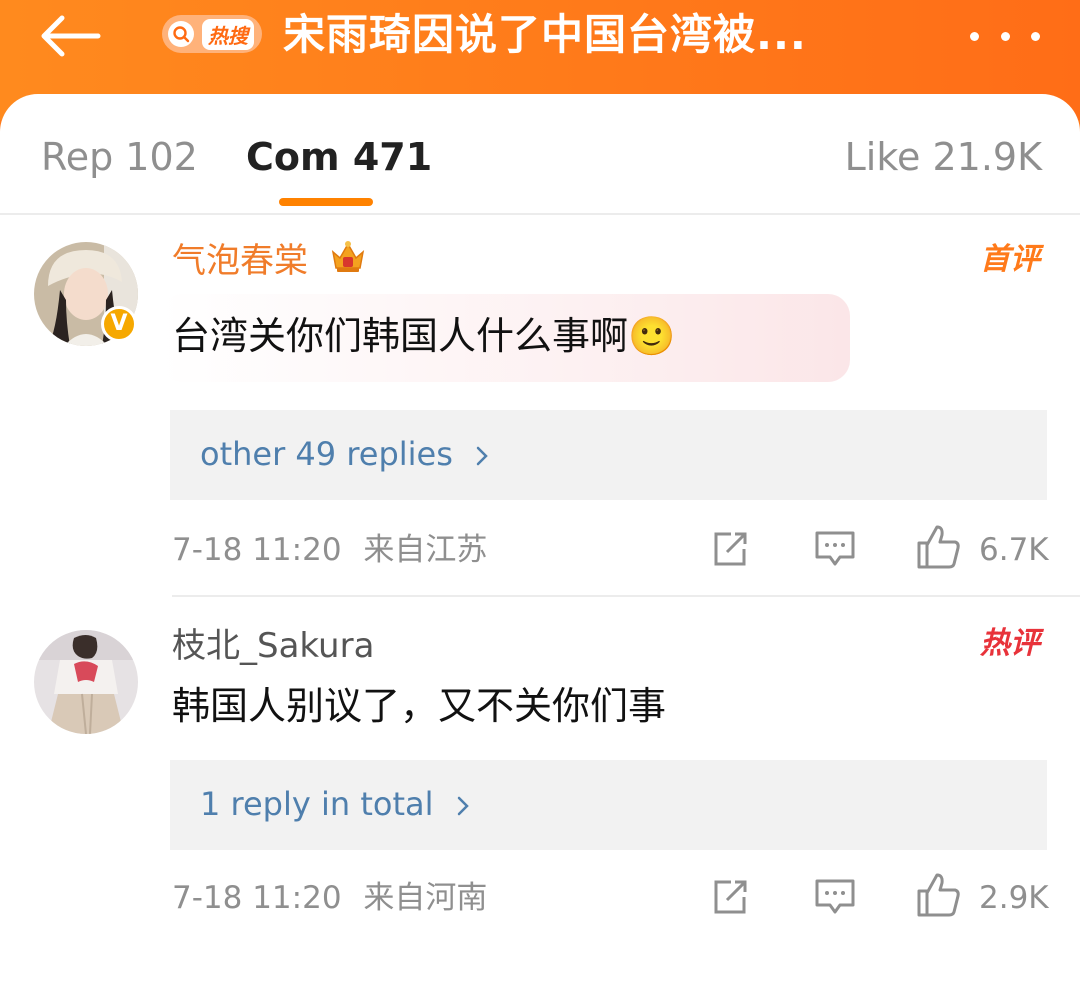 This screenshot has width=1080, height=994. What do you see at coordinates (1010, 643) in the screenshot?
I see `hot-comment-badge: 热评` at bounding box center [1010, 643].